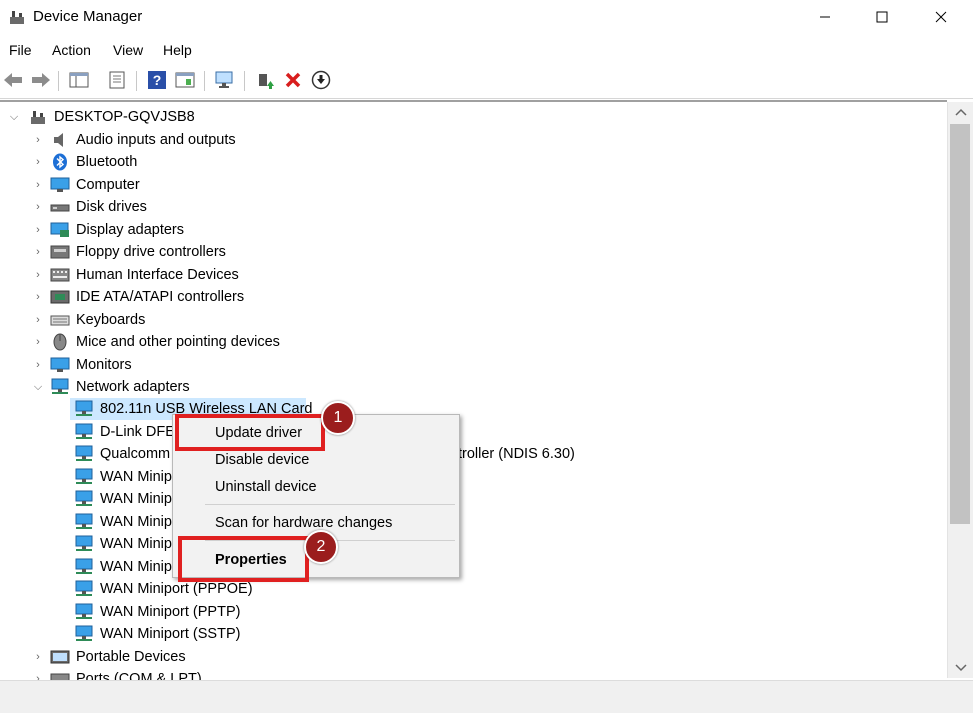 This screenshot has height=713, width=973. Describe the element at coordinates (250, 432) in the screenshot. I see `highlight-update-driver` at that location.